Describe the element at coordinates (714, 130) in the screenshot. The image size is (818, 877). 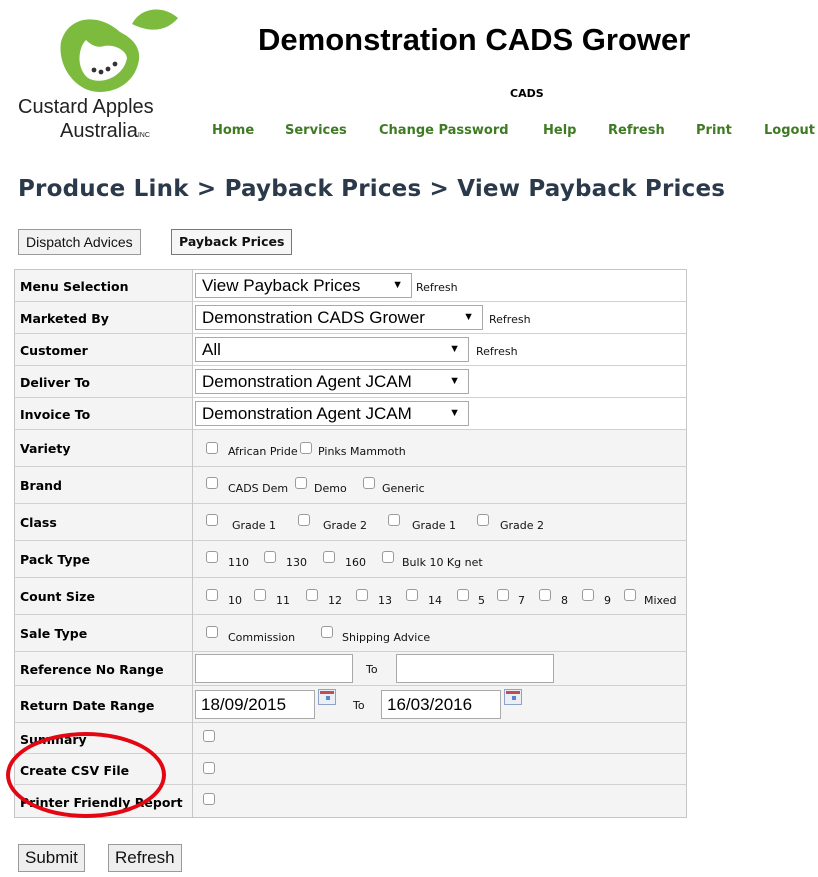
I see `nav-print: Print` at that location.